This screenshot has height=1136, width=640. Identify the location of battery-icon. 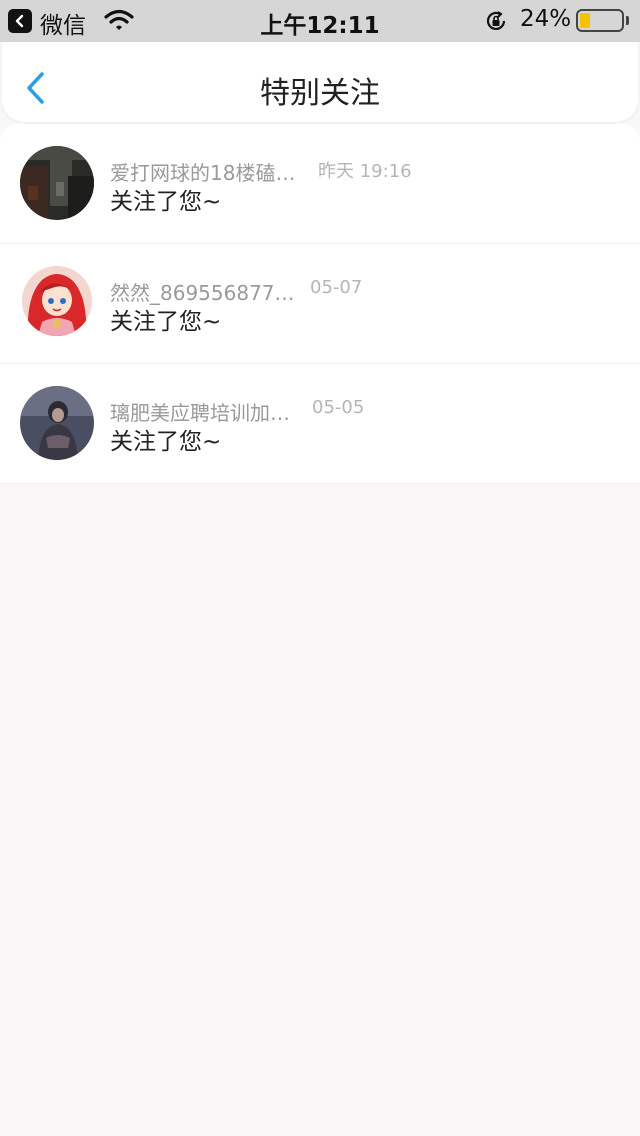
(600, 20).